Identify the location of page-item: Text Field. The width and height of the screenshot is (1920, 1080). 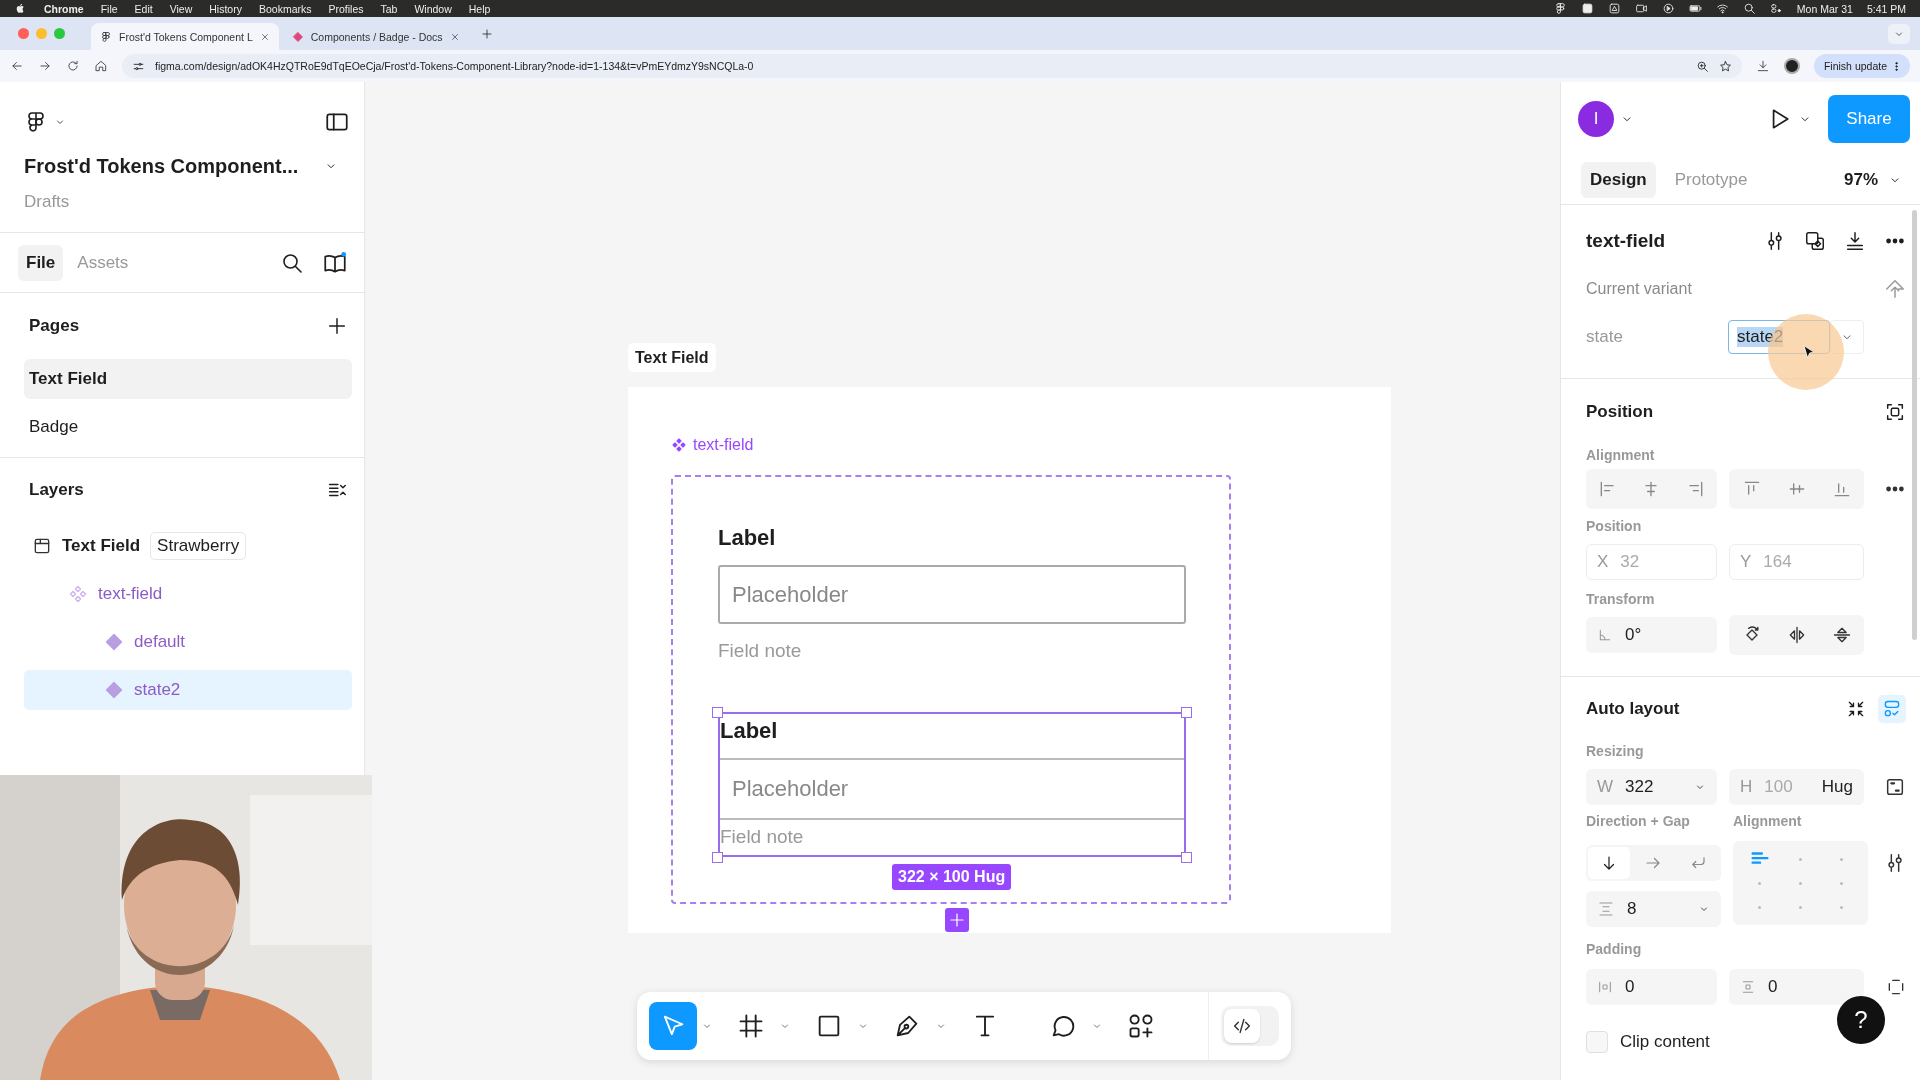
(188, 379).